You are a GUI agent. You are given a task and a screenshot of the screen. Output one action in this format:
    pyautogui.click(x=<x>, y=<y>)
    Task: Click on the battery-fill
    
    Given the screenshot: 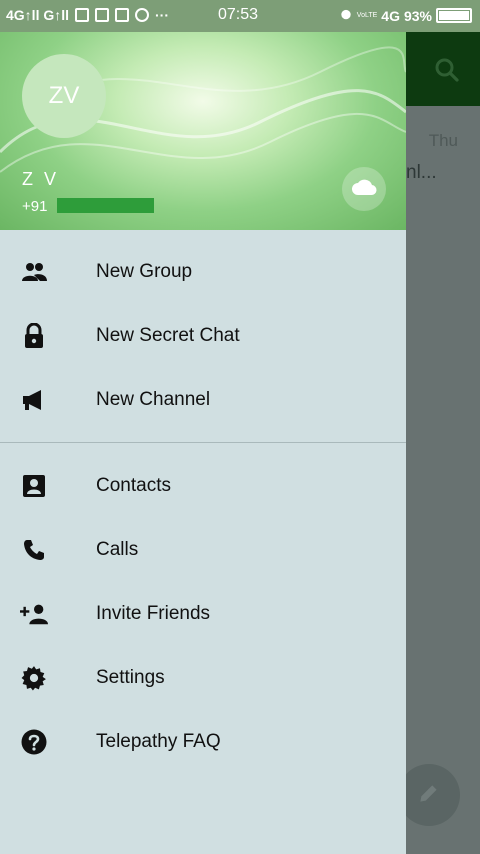 What is the action you would take?
    pyautogui.click(x=454, y=15)
    